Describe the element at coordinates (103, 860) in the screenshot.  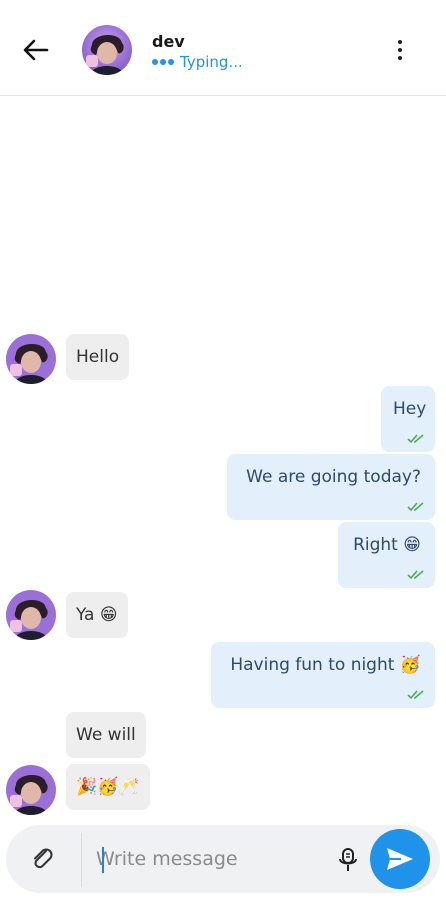
I see `text-caret` at that location.